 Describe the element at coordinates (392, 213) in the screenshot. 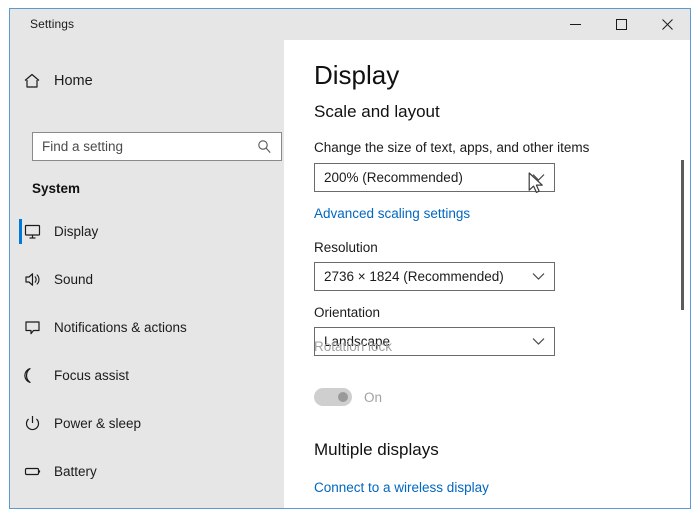

I see `advanced-scaling-settings-link: Advanced scaling settings` at that location.